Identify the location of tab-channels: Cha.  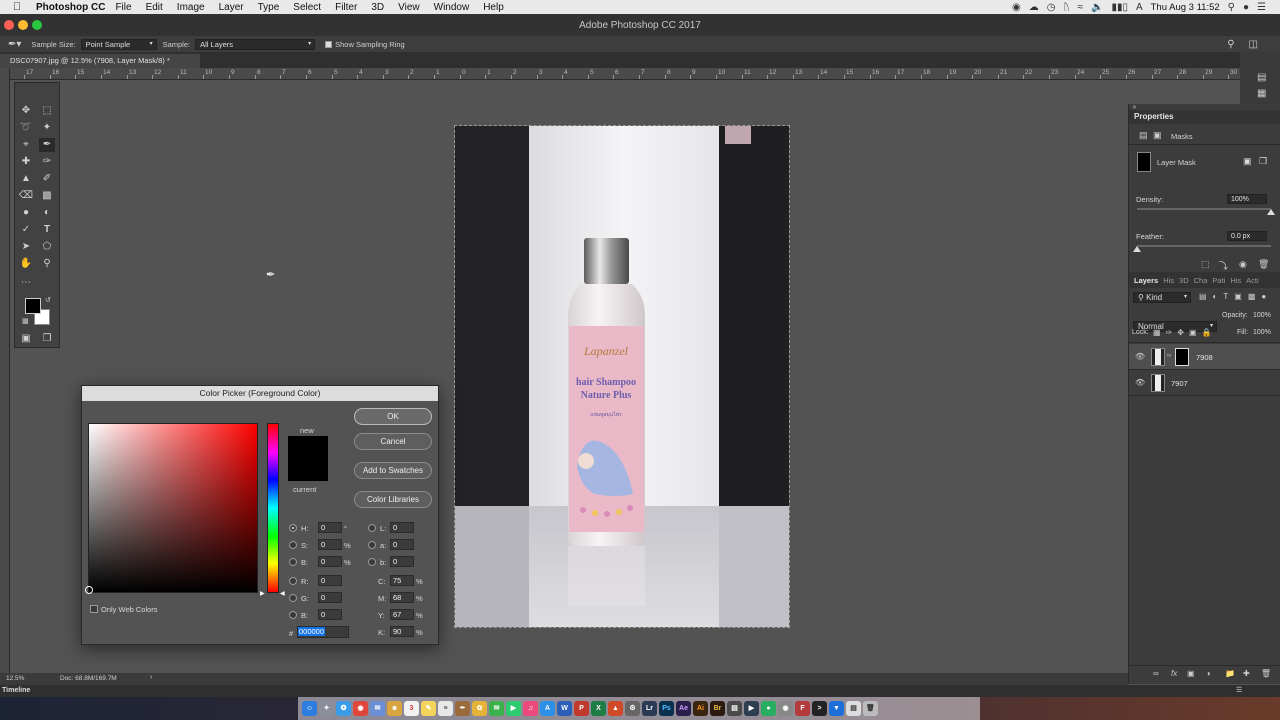
(1201, 280).